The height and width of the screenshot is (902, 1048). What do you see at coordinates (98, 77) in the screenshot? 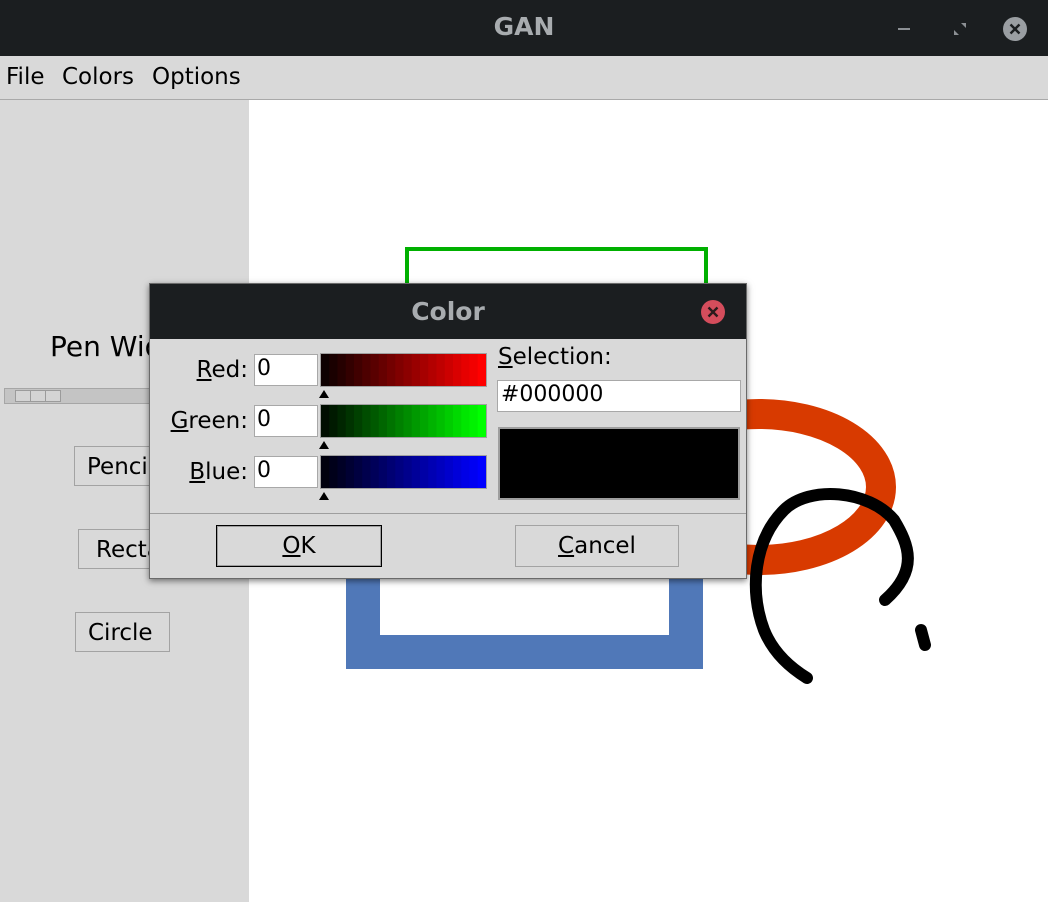
I see `menu-colors: Colors` at bounding box center [98, 77].